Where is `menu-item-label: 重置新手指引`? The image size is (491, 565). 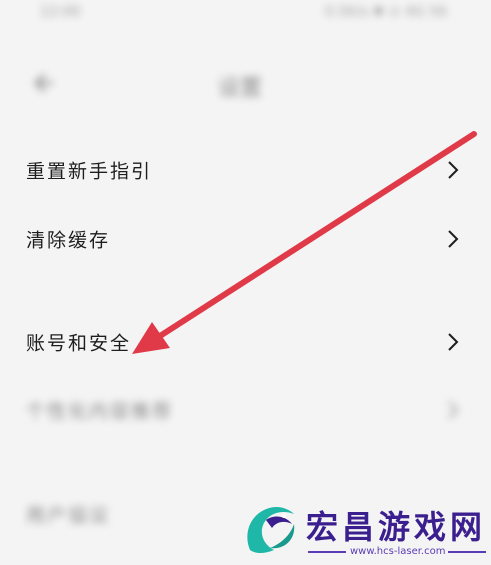 menu-item-label: 重置新手指引 is located at coordinates (89, 171).